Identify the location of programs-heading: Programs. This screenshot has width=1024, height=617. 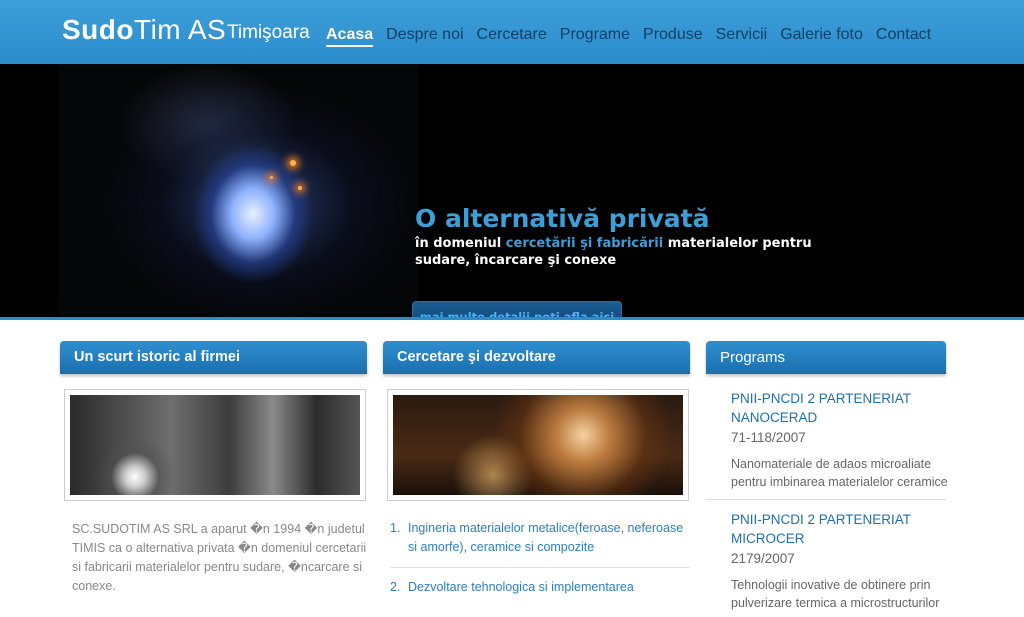
(826, 357).